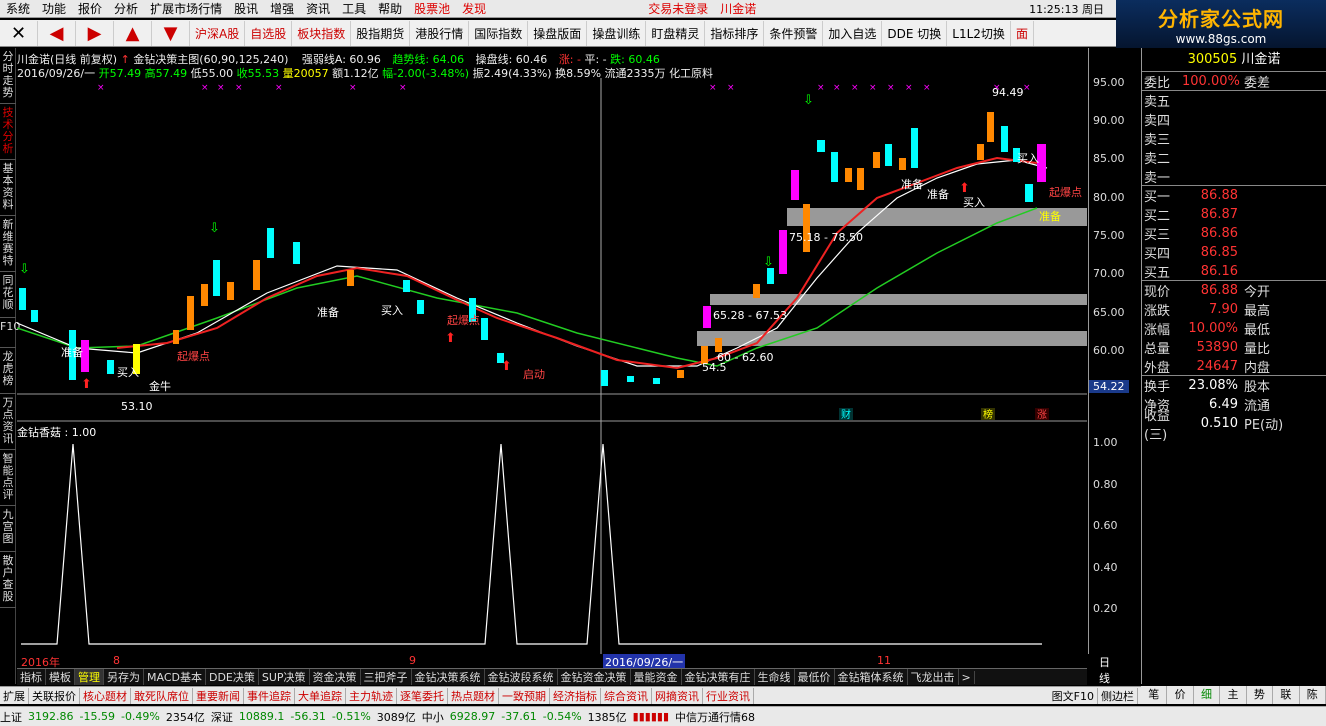 The width and height of the screenshot is (1326, 726). What do you see at coordinates (175, 677) in the screenshot?
I see `tab-macd: MACD基本` at bounding box center [175, 677].